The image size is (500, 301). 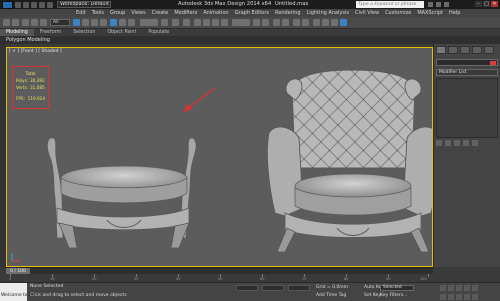 I want to click on pivot-center-icon, so click(x=164, y=22).